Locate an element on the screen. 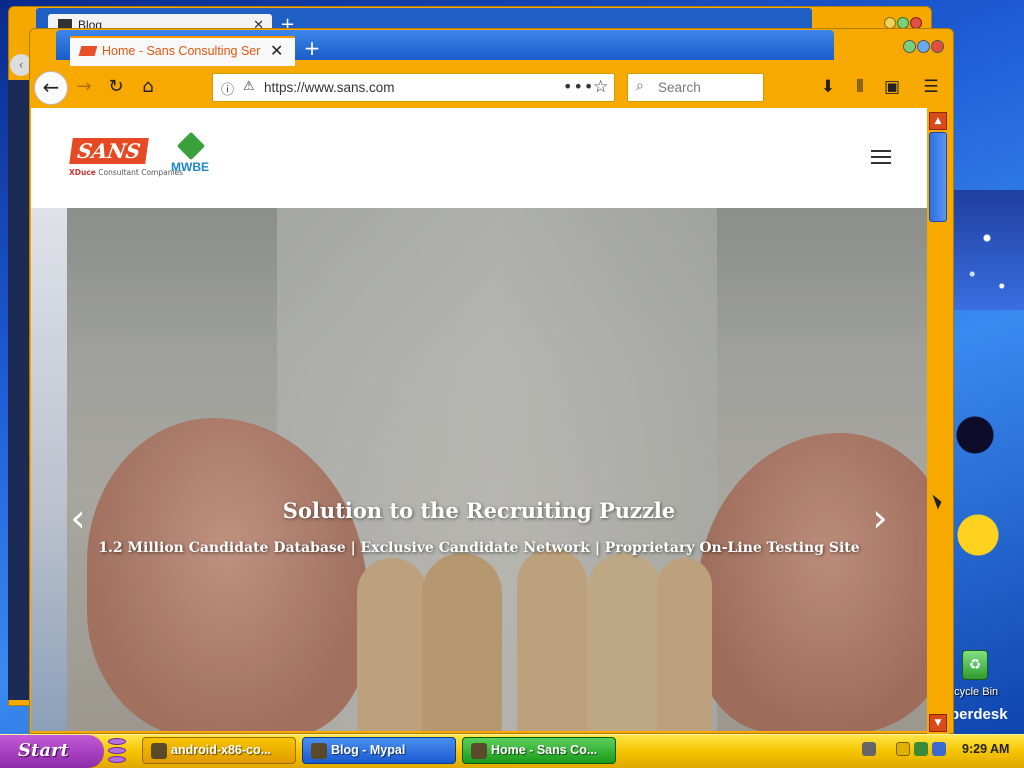 Image resolution: width=1024 pixels, height=768 pixels. taskbar-item-label: Blog - Mypal is located at coordinates (368, 750).